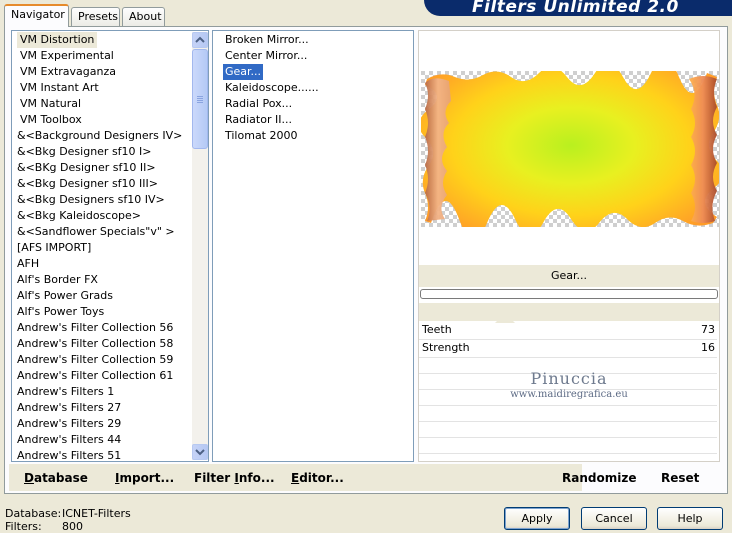 The image size is (732, 533). What do you see at coordinates (91, 200) in the screenshot?
I see `category-item: &<Bkg Designers sf10 IV>` at bounding box center [91, 200].